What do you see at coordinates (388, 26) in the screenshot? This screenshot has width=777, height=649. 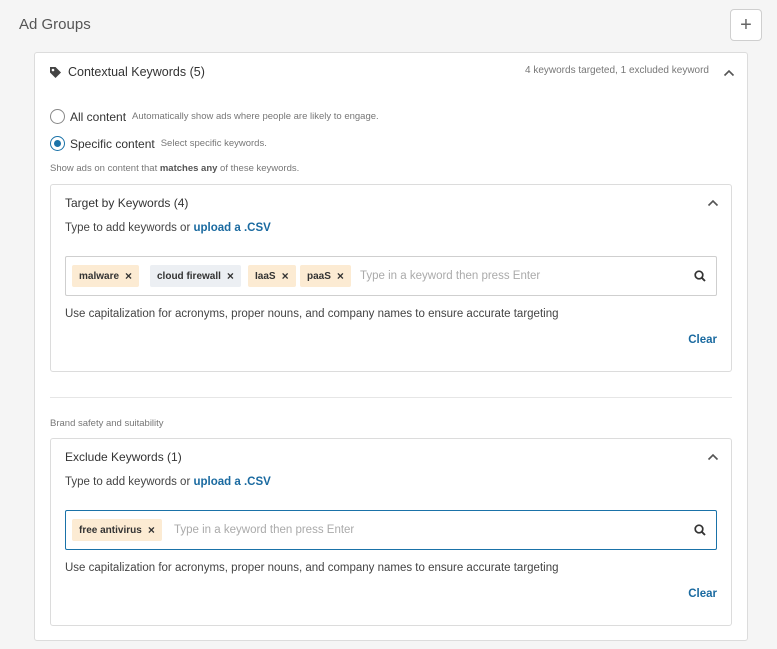 I see `ad-groups-header: Ad Groups +` at bounding box center [388, 26].